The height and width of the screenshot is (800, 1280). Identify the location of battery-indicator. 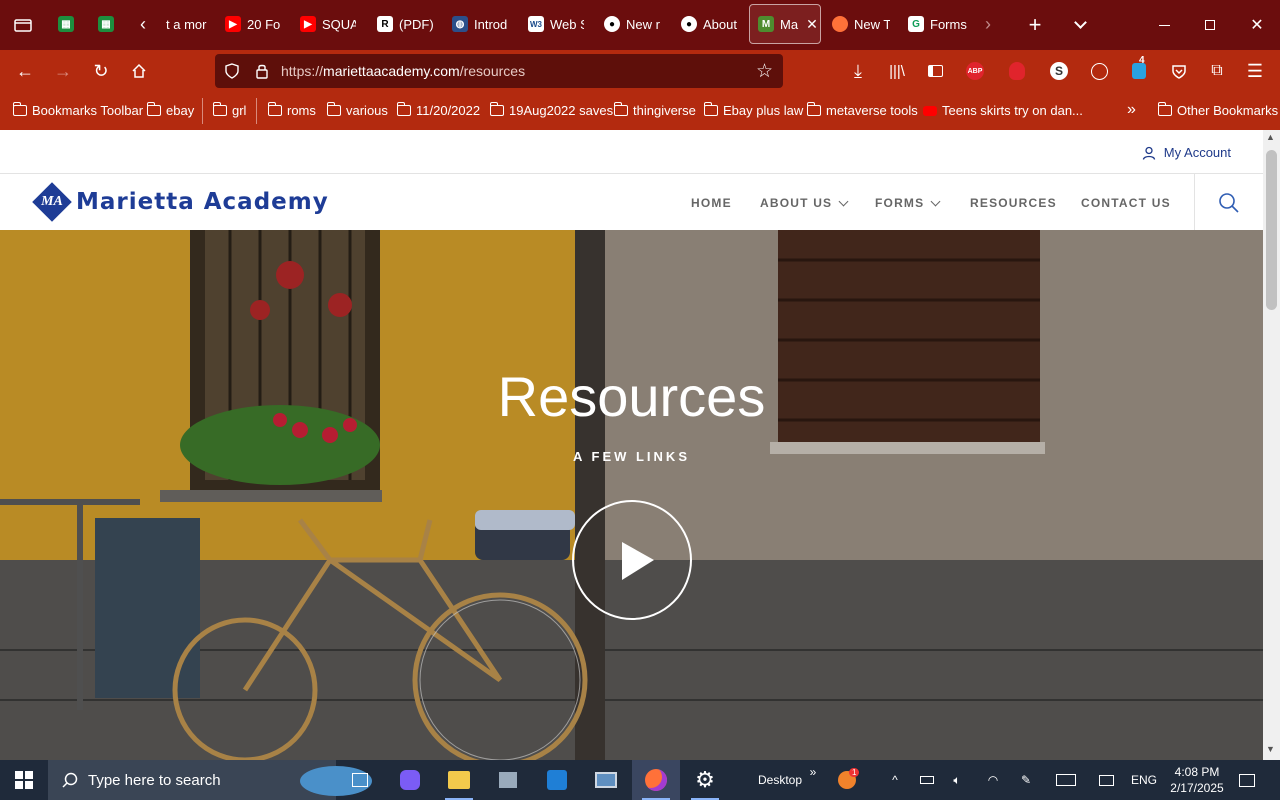
(927, 780).